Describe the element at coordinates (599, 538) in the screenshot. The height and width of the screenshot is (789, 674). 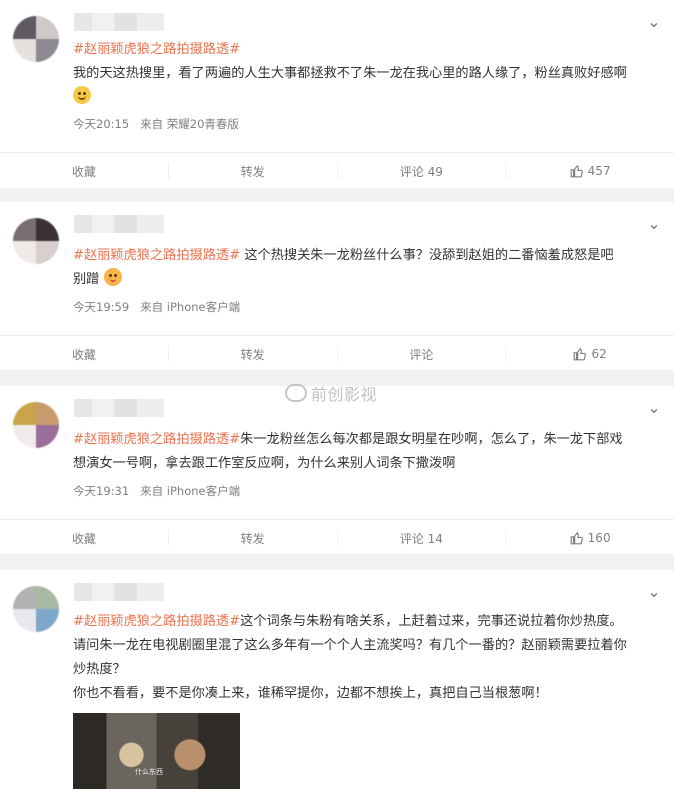
I see `like-count: 160` at that location.